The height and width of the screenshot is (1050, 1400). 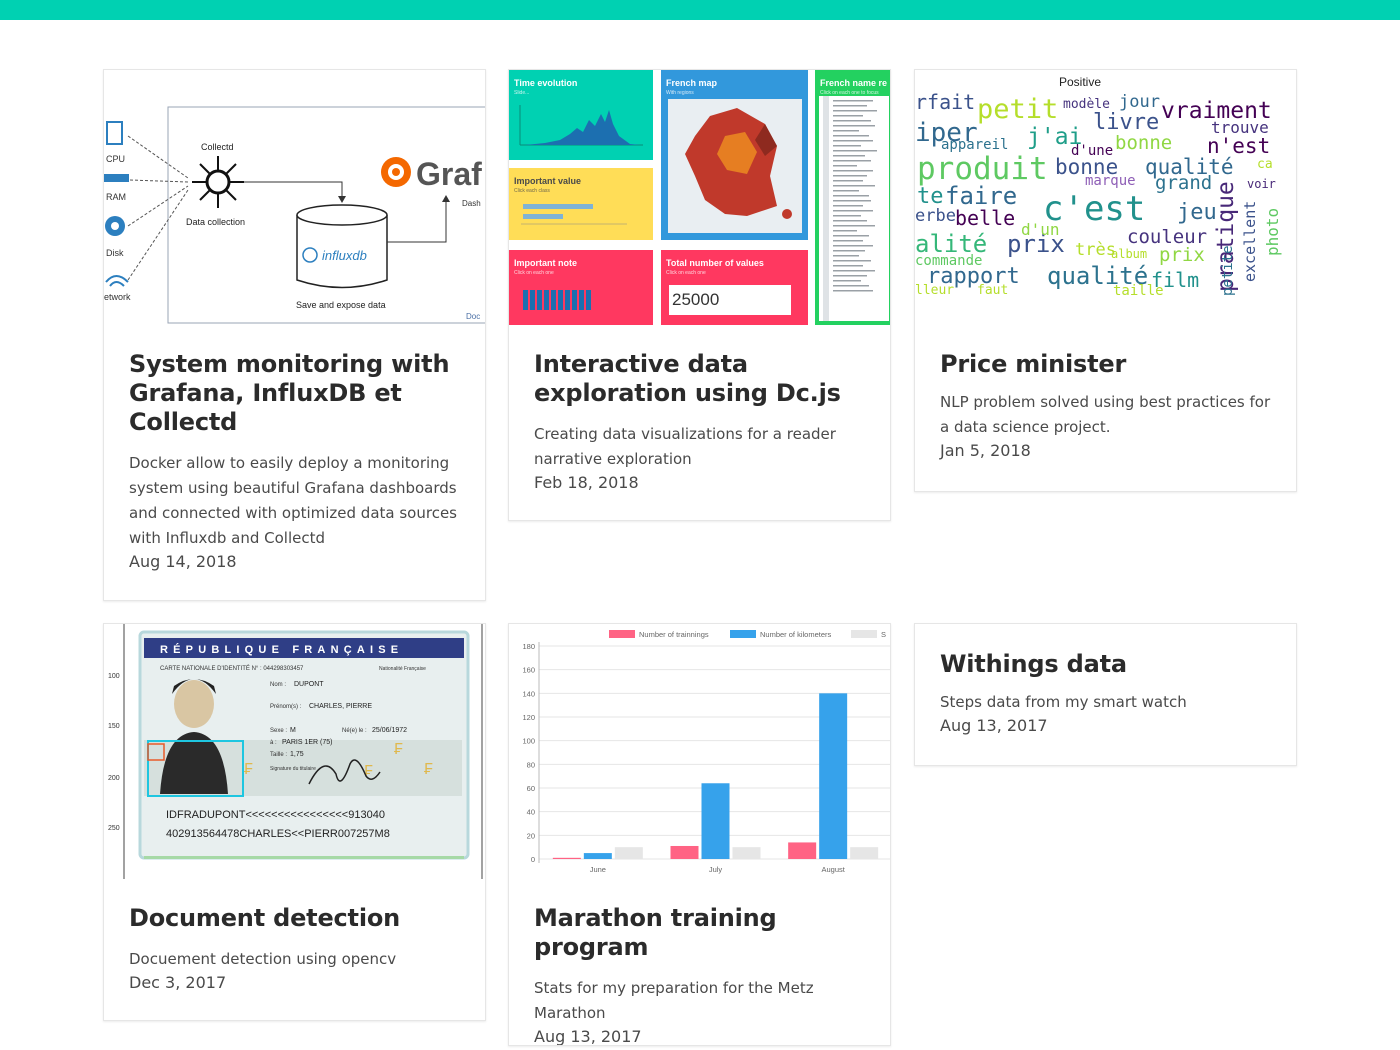 I want to click on y-tick-label: 40, so click(x=531, y=812).